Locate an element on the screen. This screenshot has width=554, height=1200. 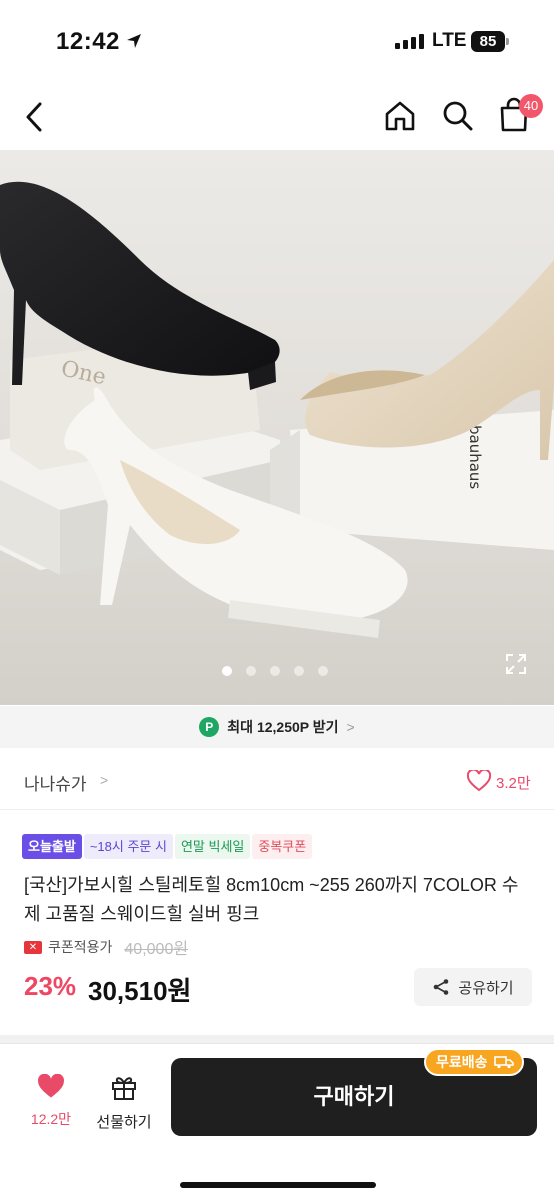
back-arrow-icon is located at coordinates (35, 117).